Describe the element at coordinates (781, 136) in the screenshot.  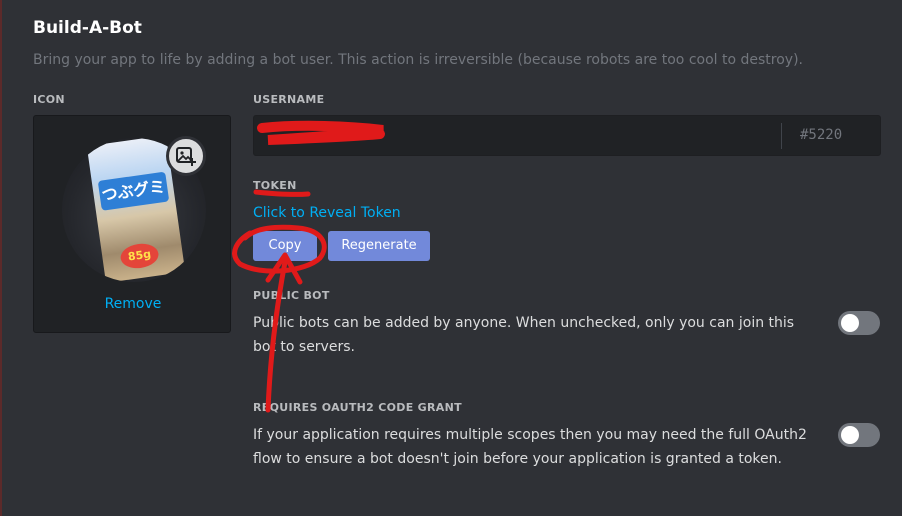
I see `username-divider` at that location.